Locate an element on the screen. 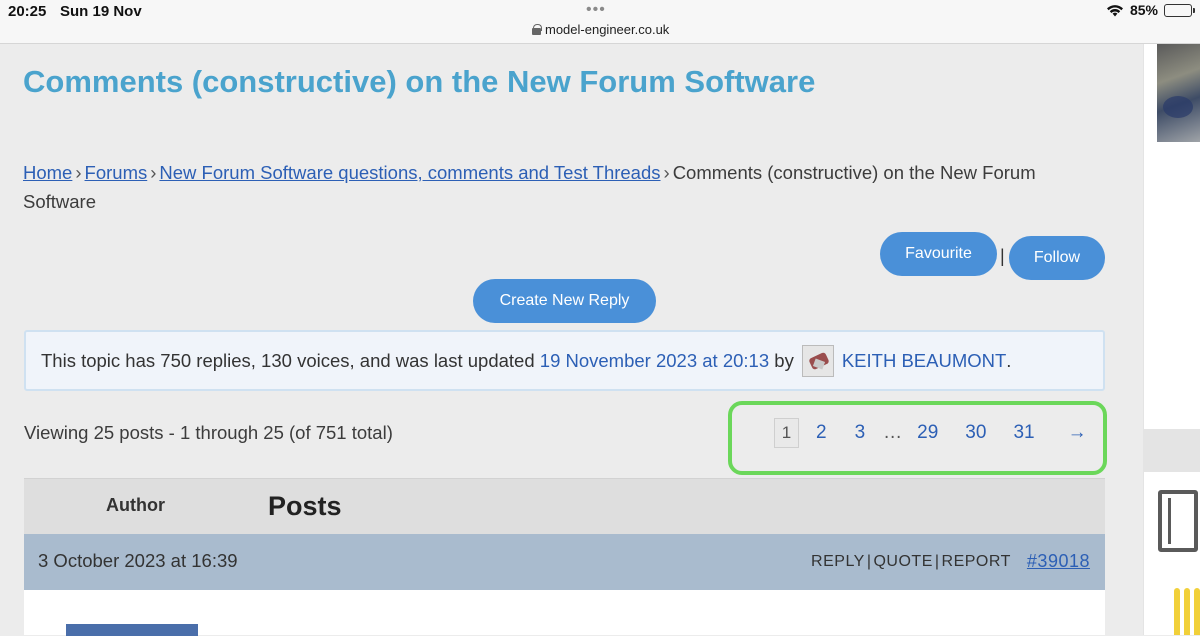 This screenshot has height=636, width=1200. follow-button: Follow is located at coordinates (1057, 258).